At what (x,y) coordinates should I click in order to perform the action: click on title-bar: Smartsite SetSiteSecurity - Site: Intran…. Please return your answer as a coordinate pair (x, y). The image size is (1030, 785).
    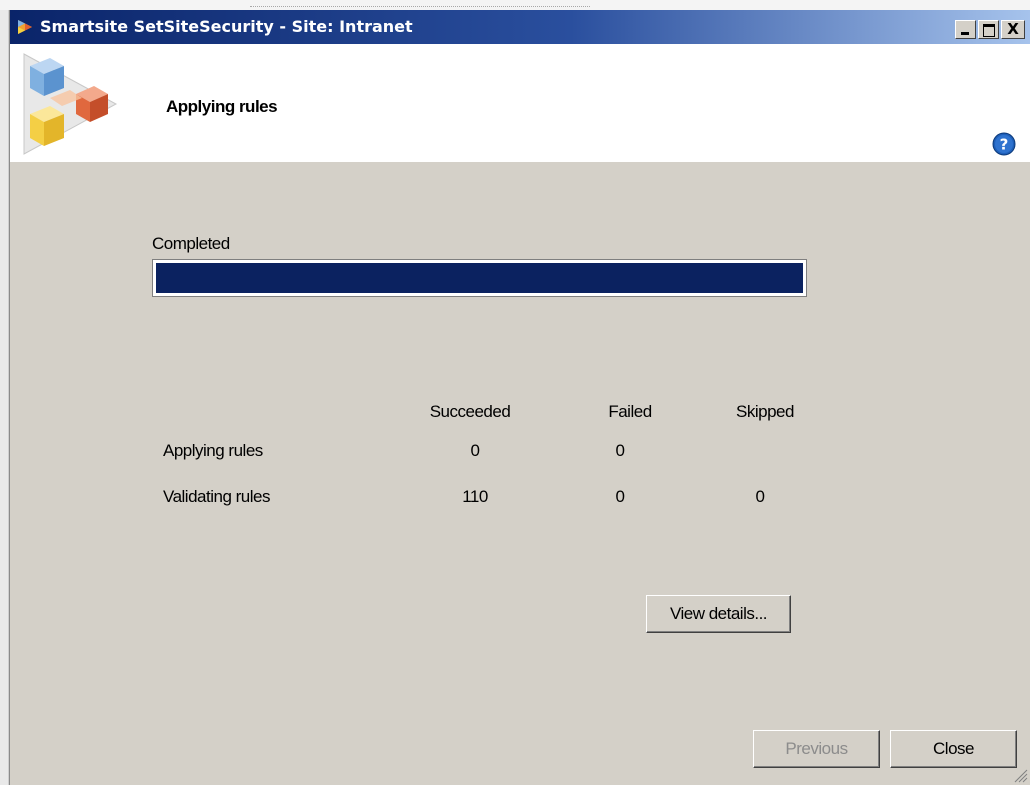
    Looking at the image, I should click on (520, 27).